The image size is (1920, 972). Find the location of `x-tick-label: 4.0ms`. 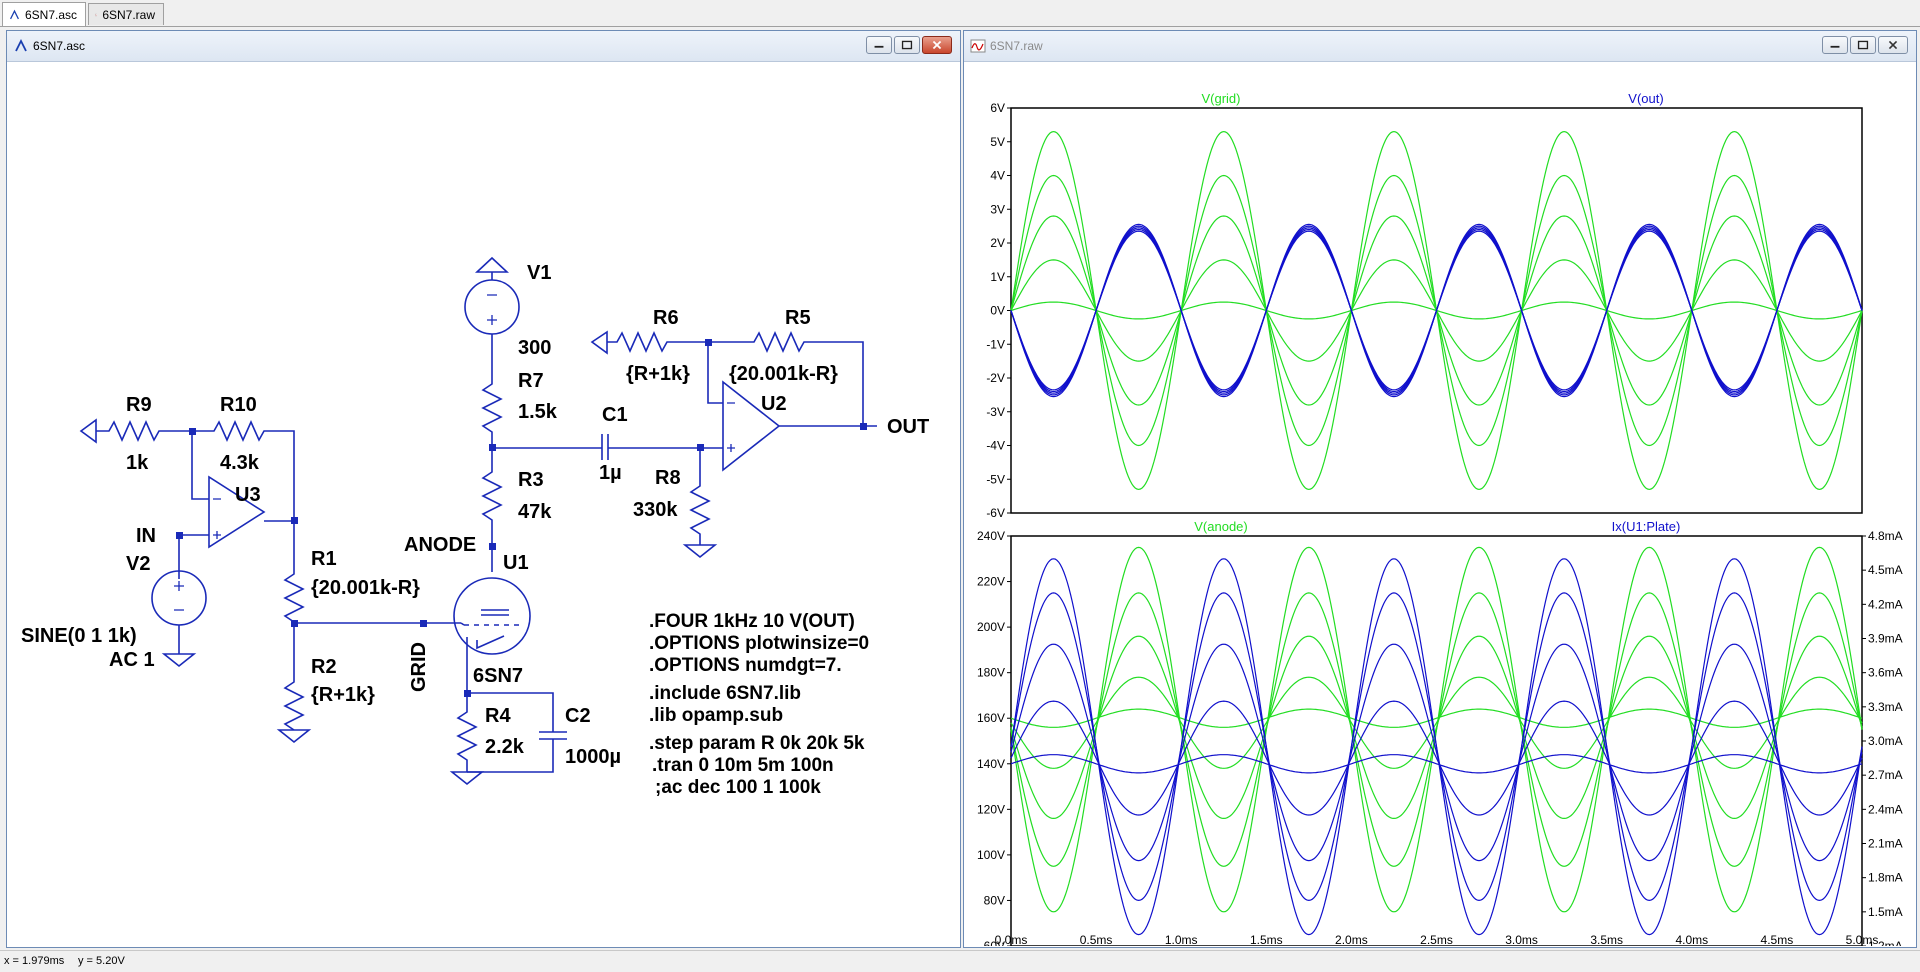

x-tick-label: 4.0ms is located at coordinates (1691, 939).